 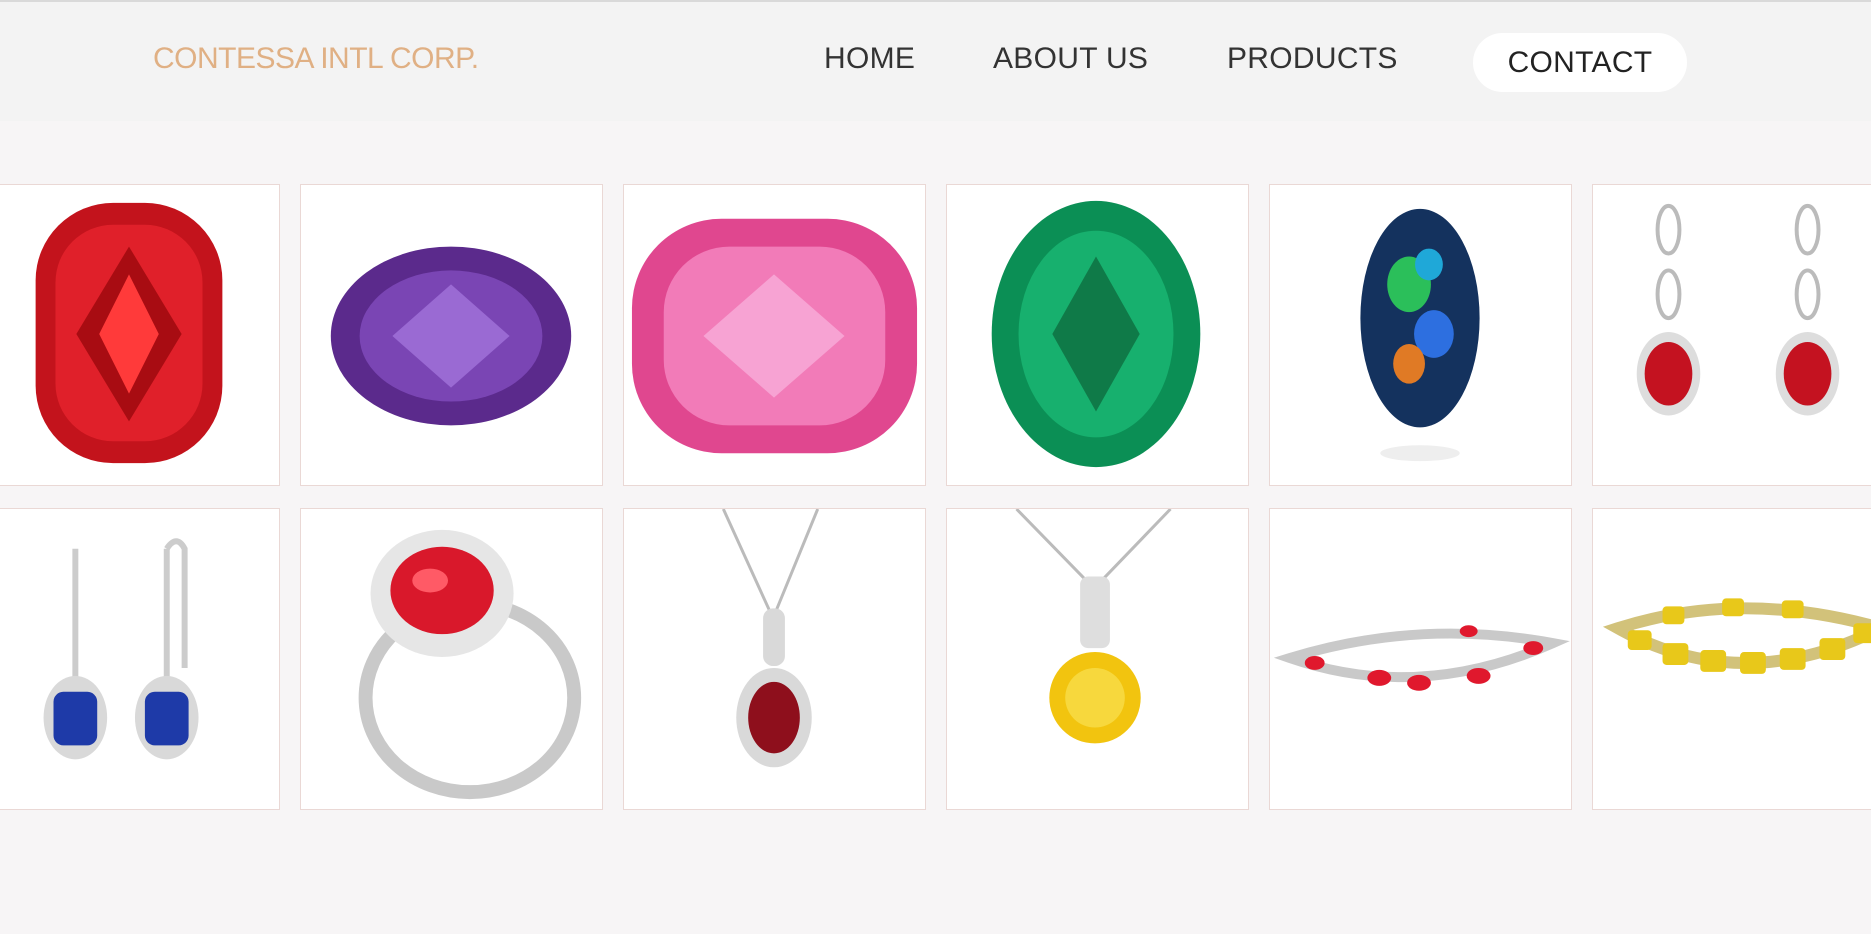 What do you see at coordinates (1312, 59) in the screenshot?
I see `nav-products: PRODUCTS` at bounding box center [1312, 59].